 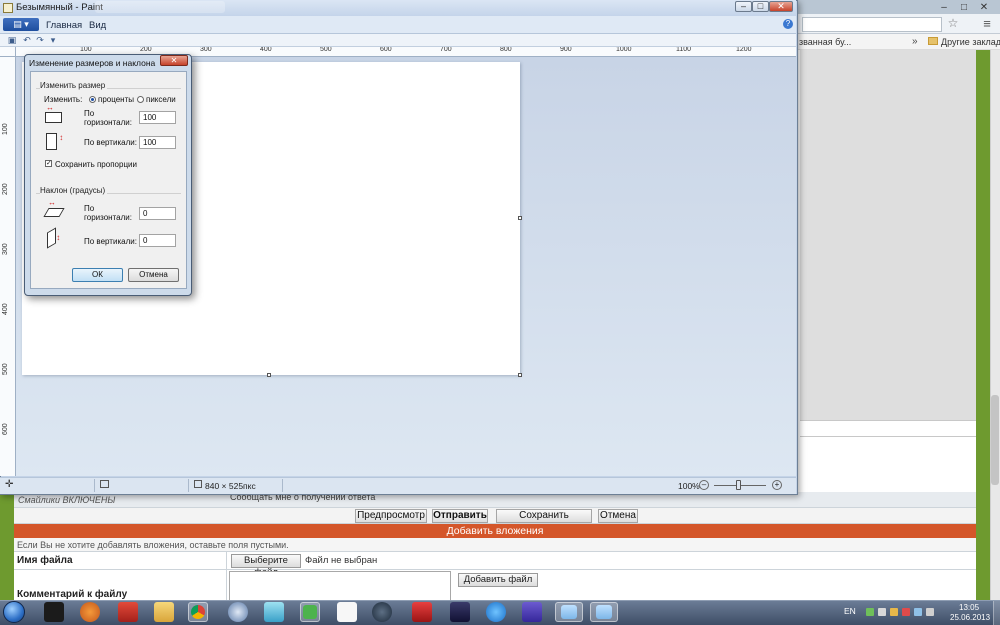 I want to click on pixel-app-icon, so click(x=54, y=612).